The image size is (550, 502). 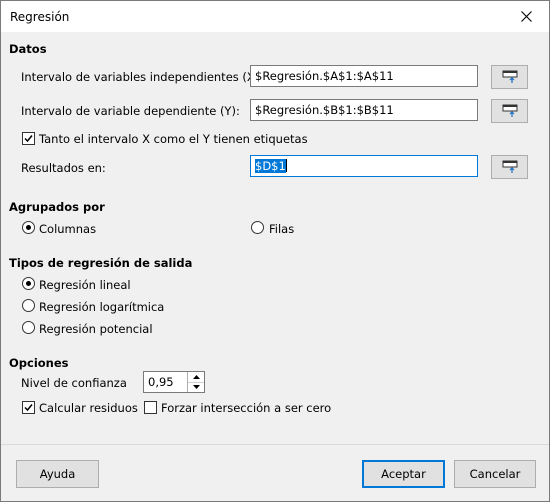 I want to click on log-regression-label: Regresión logarítmica, so click(x=101, y=307).